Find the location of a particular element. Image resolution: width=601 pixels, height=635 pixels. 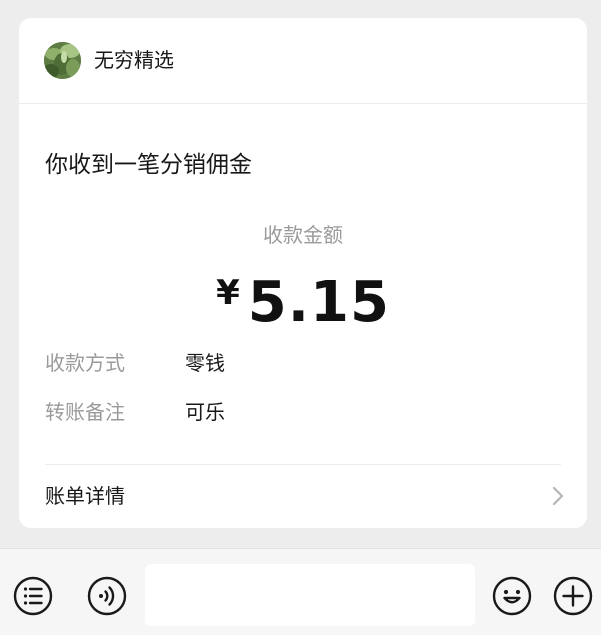

voice-icon is located at coordinates (107, 596).